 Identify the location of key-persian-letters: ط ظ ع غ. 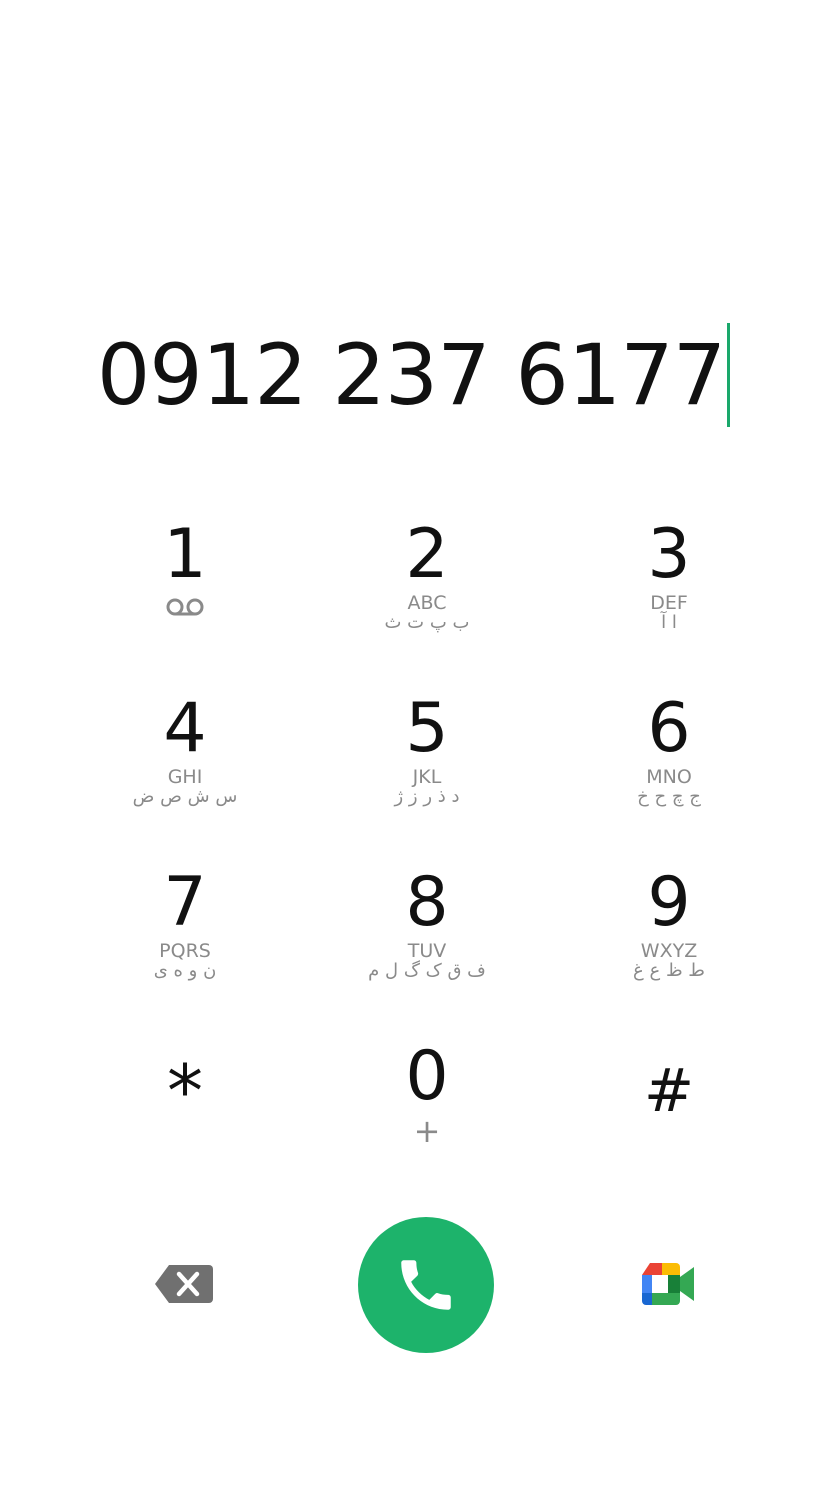
(669, 970).